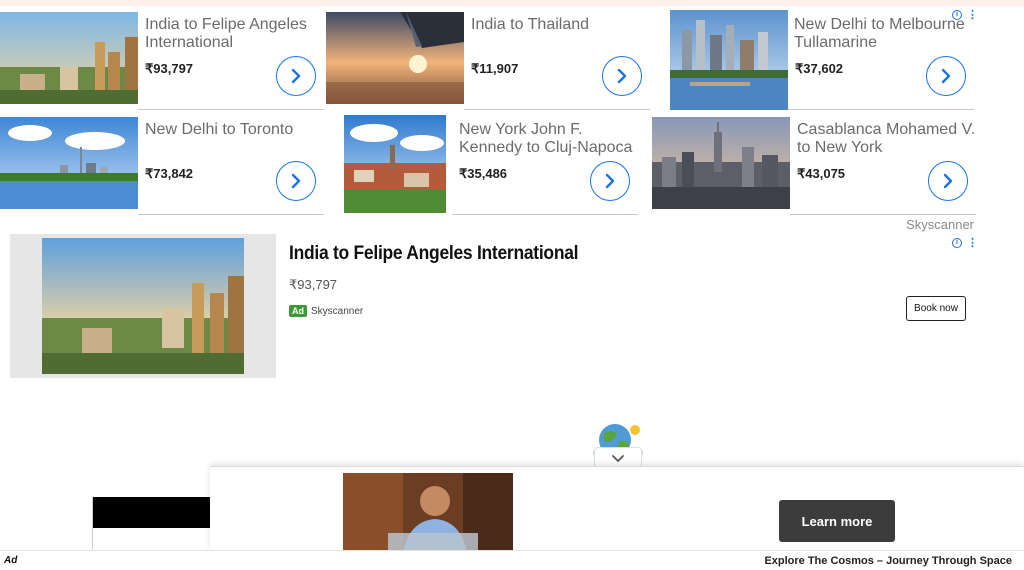  What do you see at coordinates (879, 33) in the screenshot?
I see `route-label: New Delhi to Melbourne Tullamarine` at bounding box center [879, 33].